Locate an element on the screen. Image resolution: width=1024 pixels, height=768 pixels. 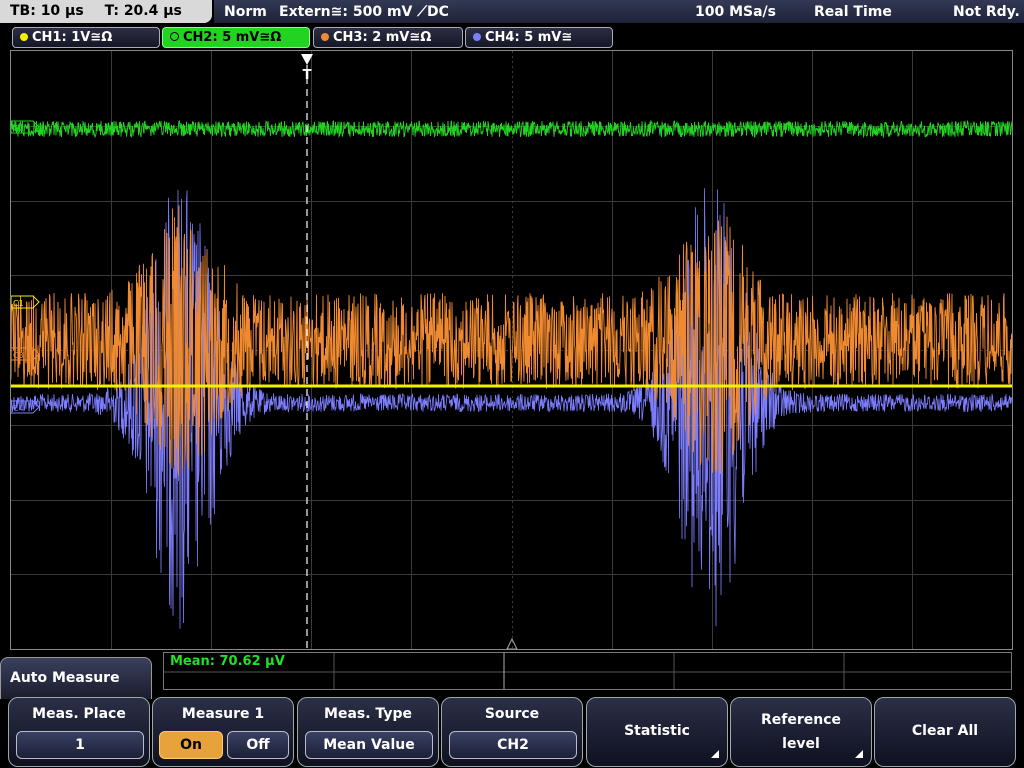
softkey-meas-place: Meas. Place 1 is located at coordinates (79, 732).